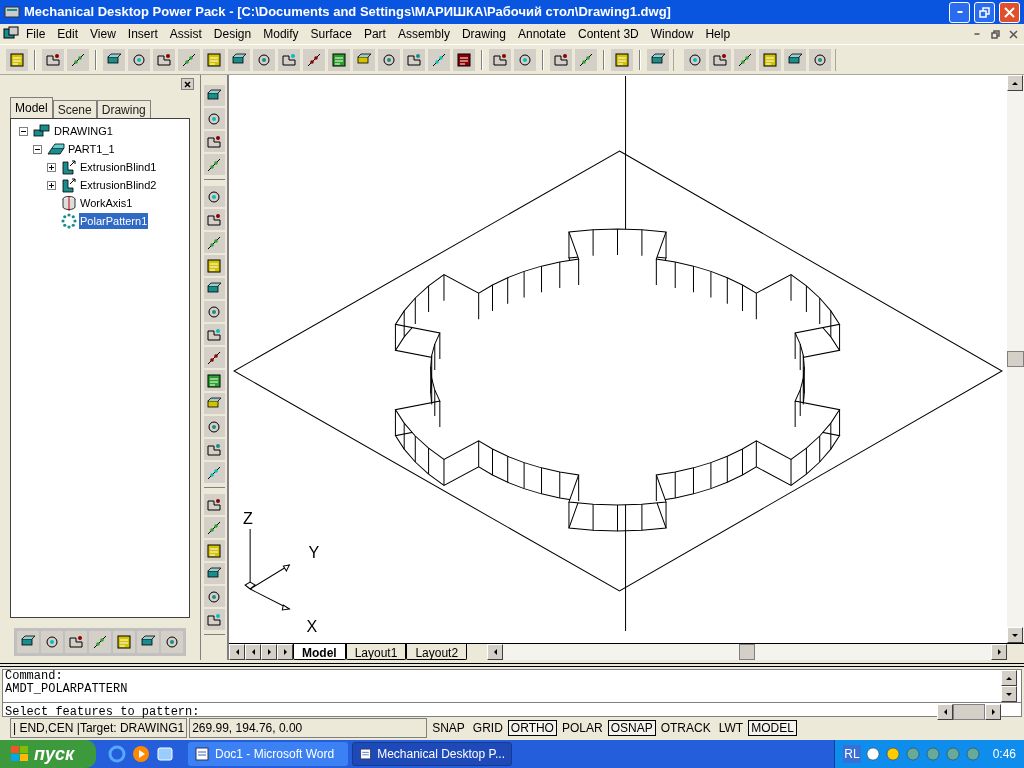 This screenshot has height=768, width=1024. What do you see at coordinates (165, 754) in the screenshot?
I see `desktop-icon` at bounding box center [165, 754].